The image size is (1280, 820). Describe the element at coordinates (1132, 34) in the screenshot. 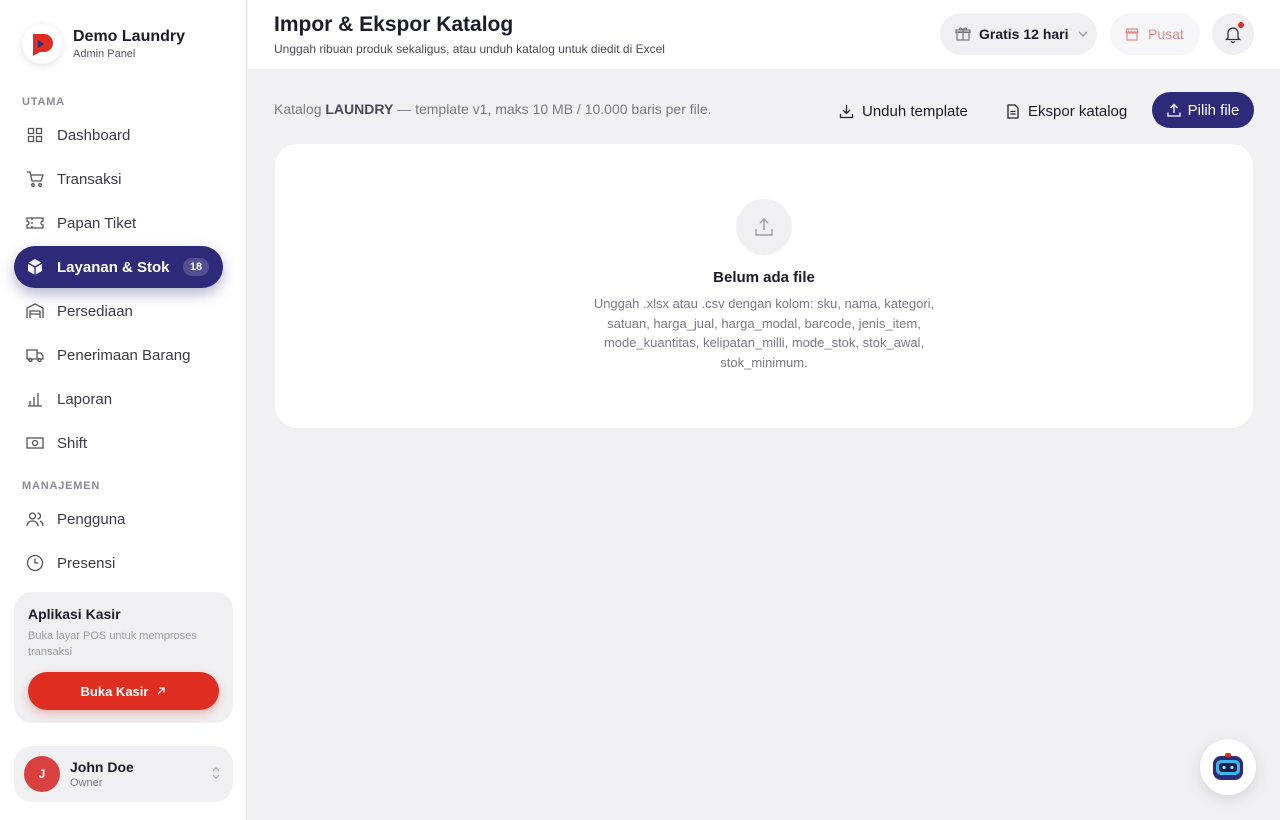

I see `store-icon` at that location.